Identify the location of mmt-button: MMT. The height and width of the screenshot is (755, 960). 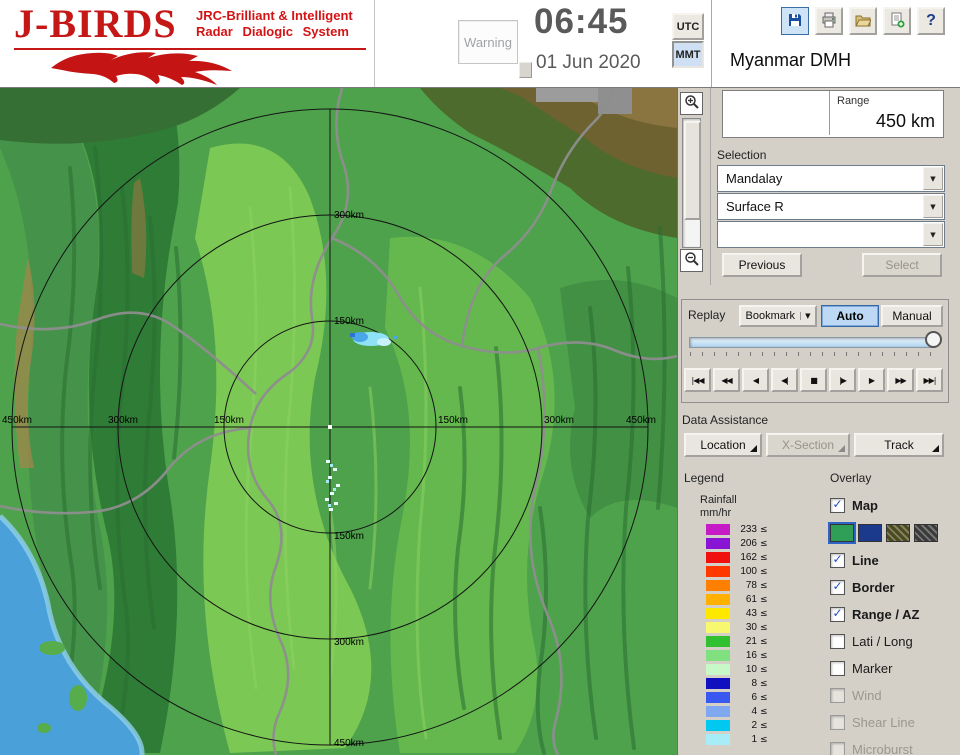
(688, 54).